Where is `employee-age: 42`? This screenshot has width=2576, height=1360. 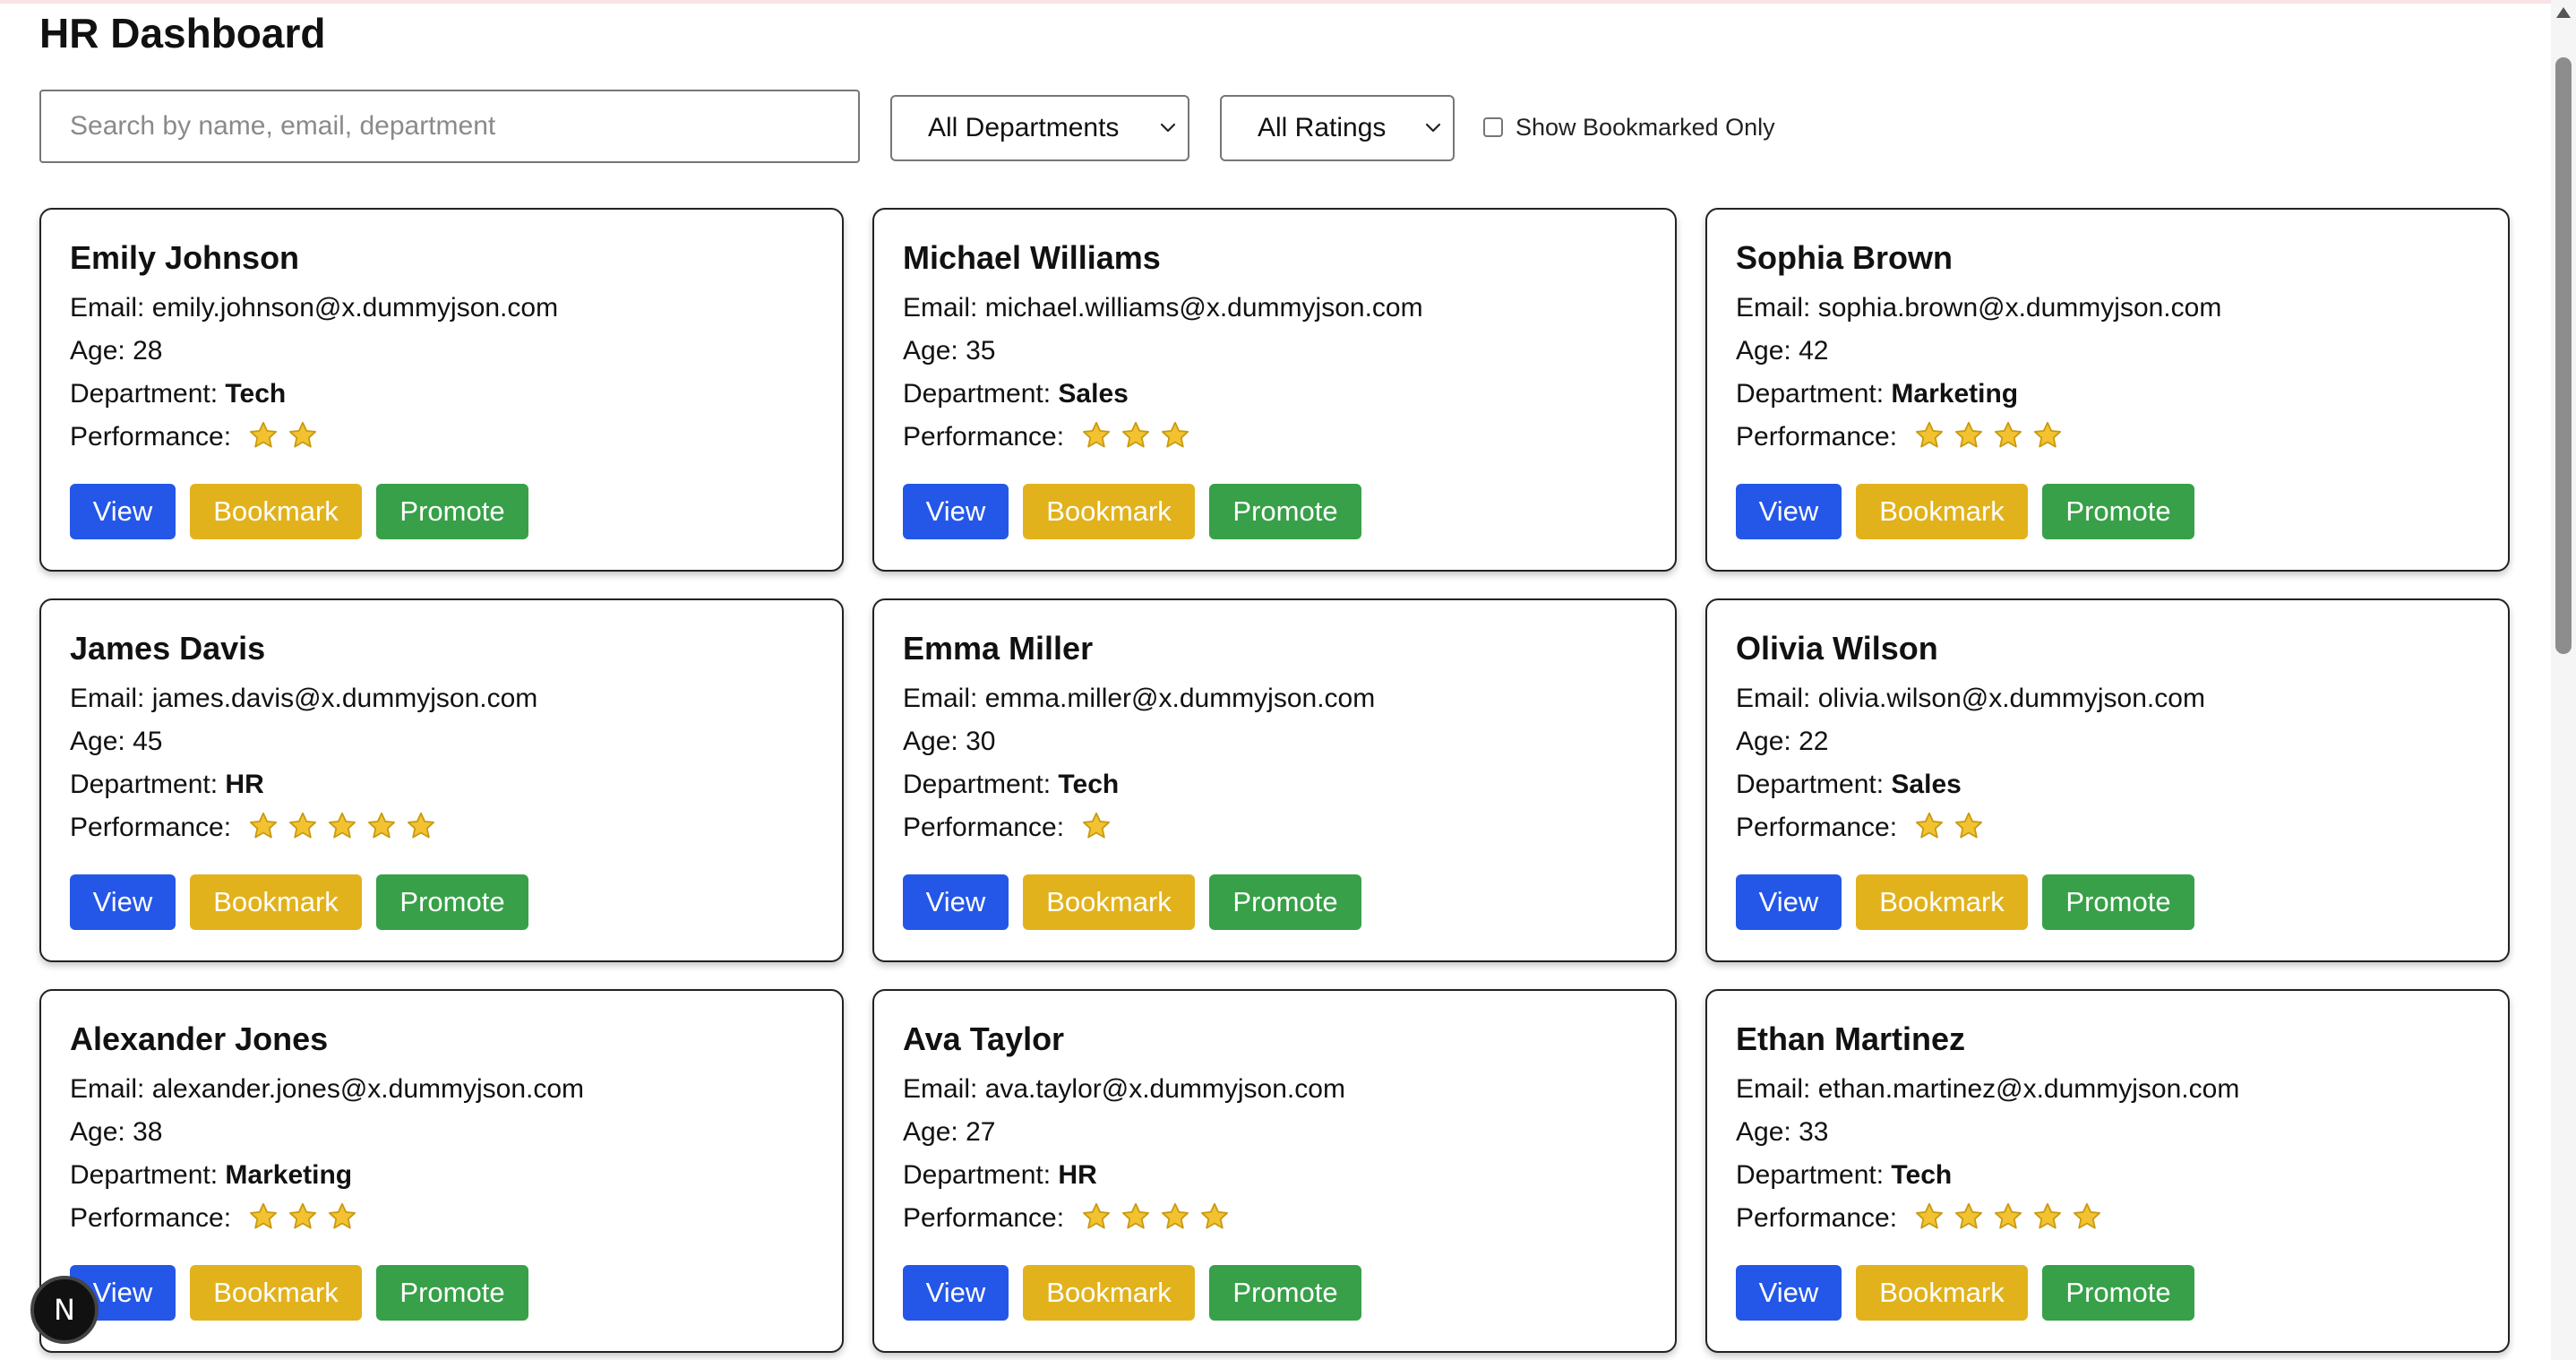 employee-age: 42 is located at coordinates (1814, 351).